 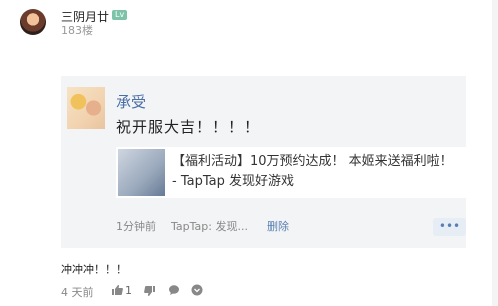 I want to click on user-avatar, so click(x=33, y=22).